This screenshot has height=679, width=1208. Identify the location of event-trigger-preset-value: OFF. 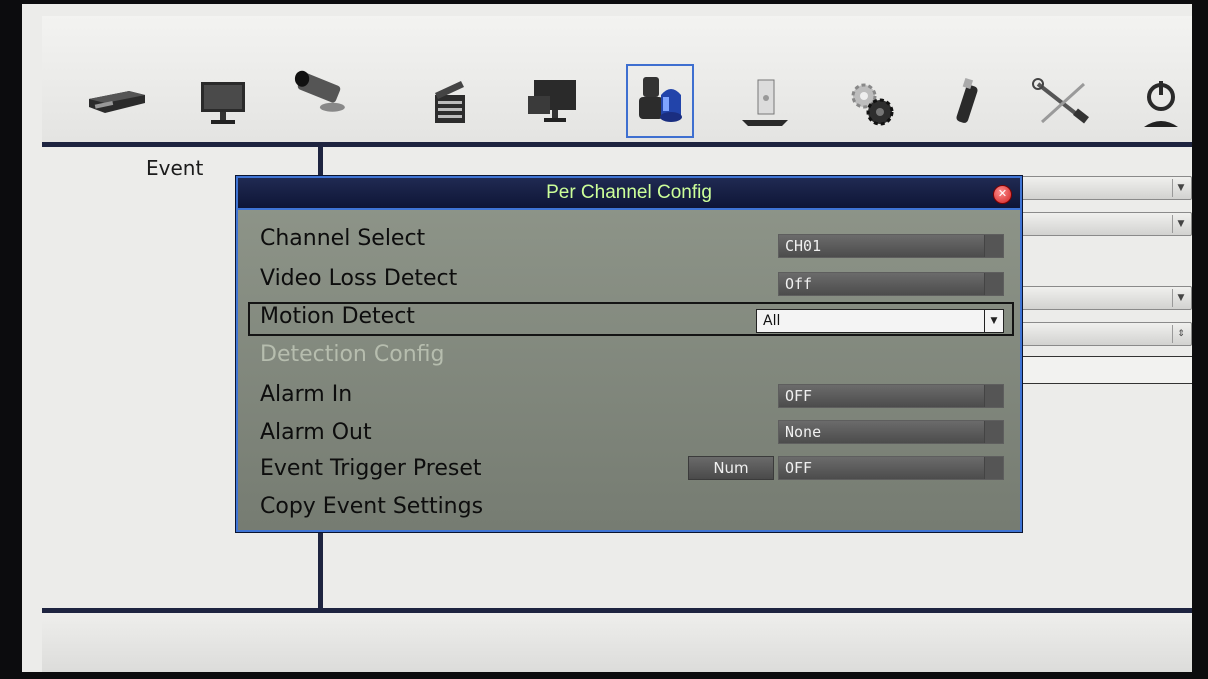
(799, 468).